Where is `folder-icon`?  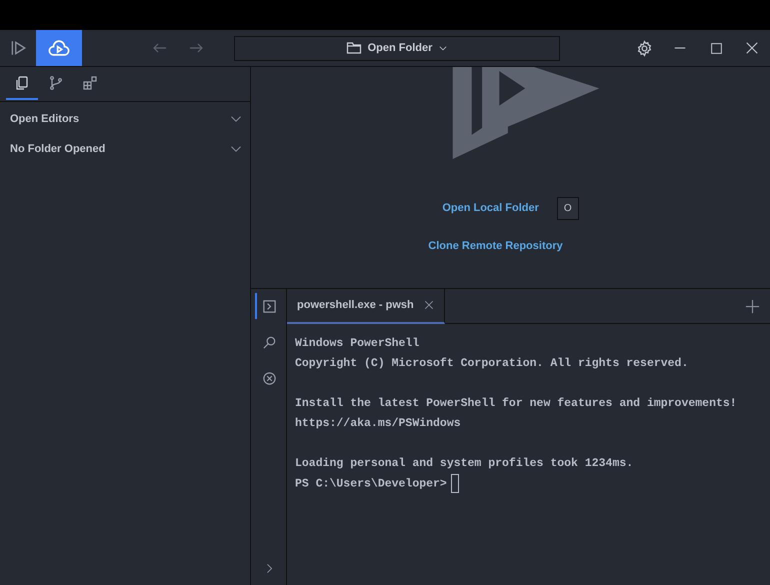 folder-icon is located at coordinates (354, 48).